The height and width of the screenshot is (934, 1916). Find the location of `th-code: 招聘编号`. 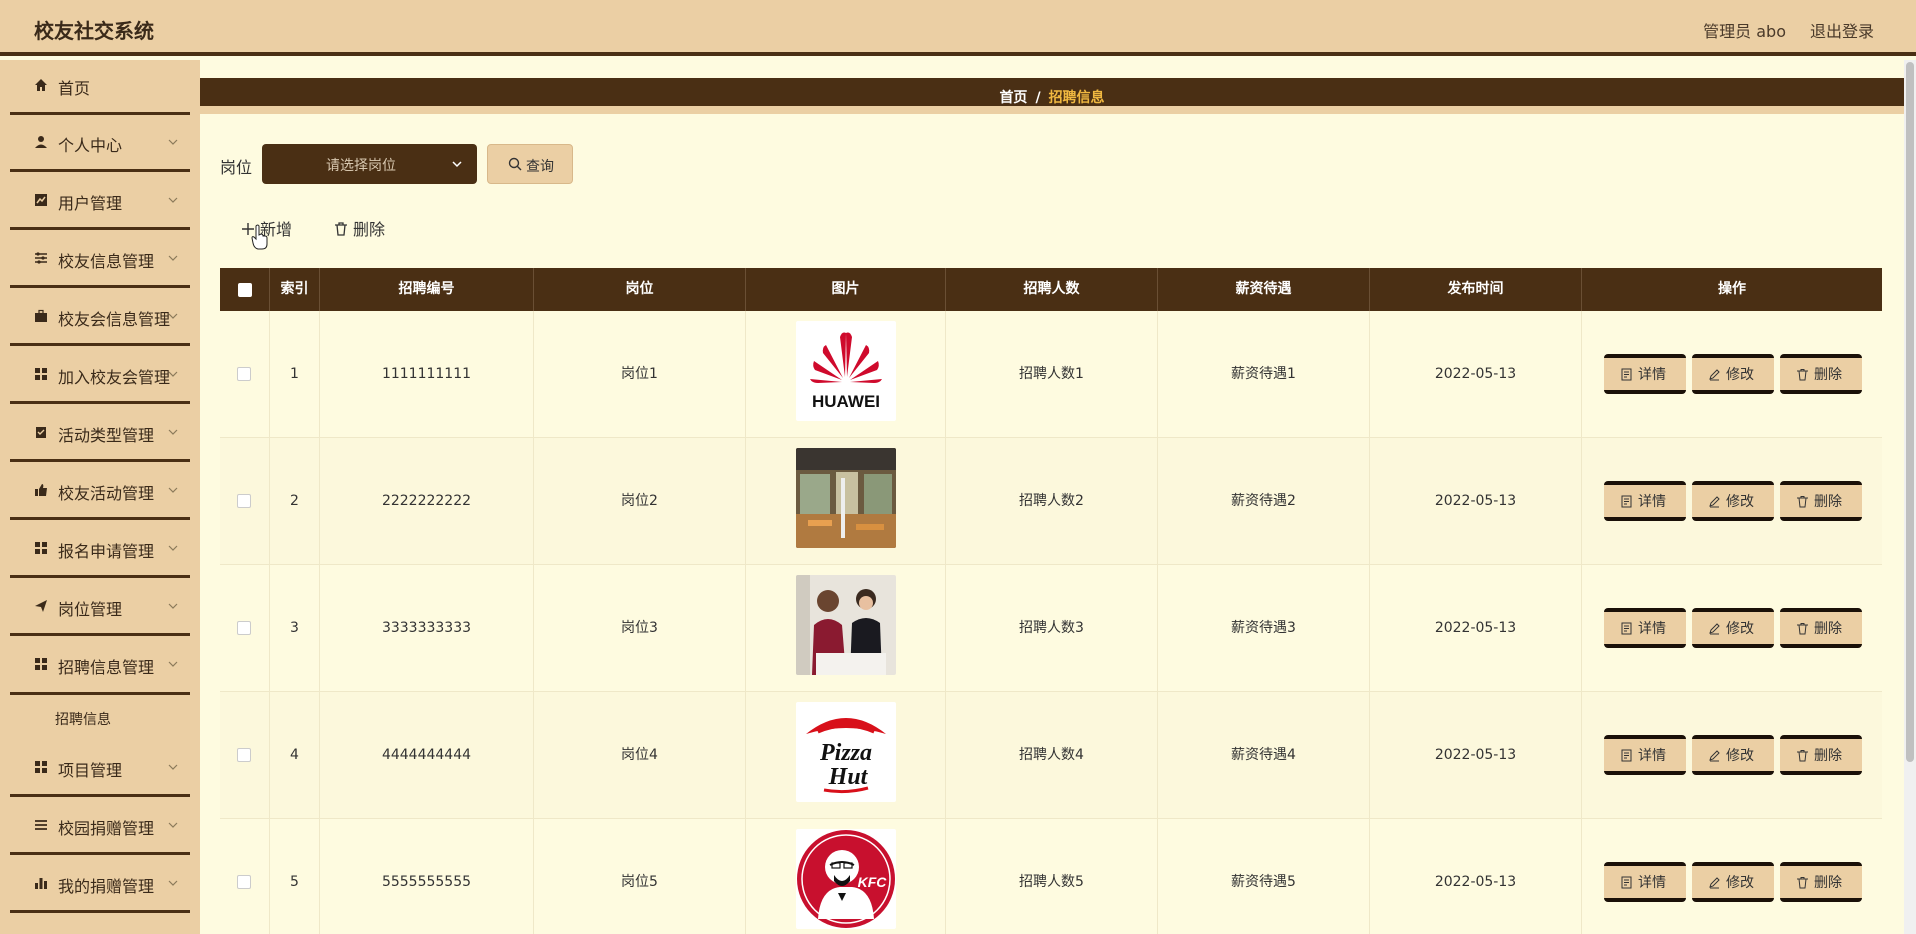

th-code: 招聘编号 is located at coordinates (427, 289).